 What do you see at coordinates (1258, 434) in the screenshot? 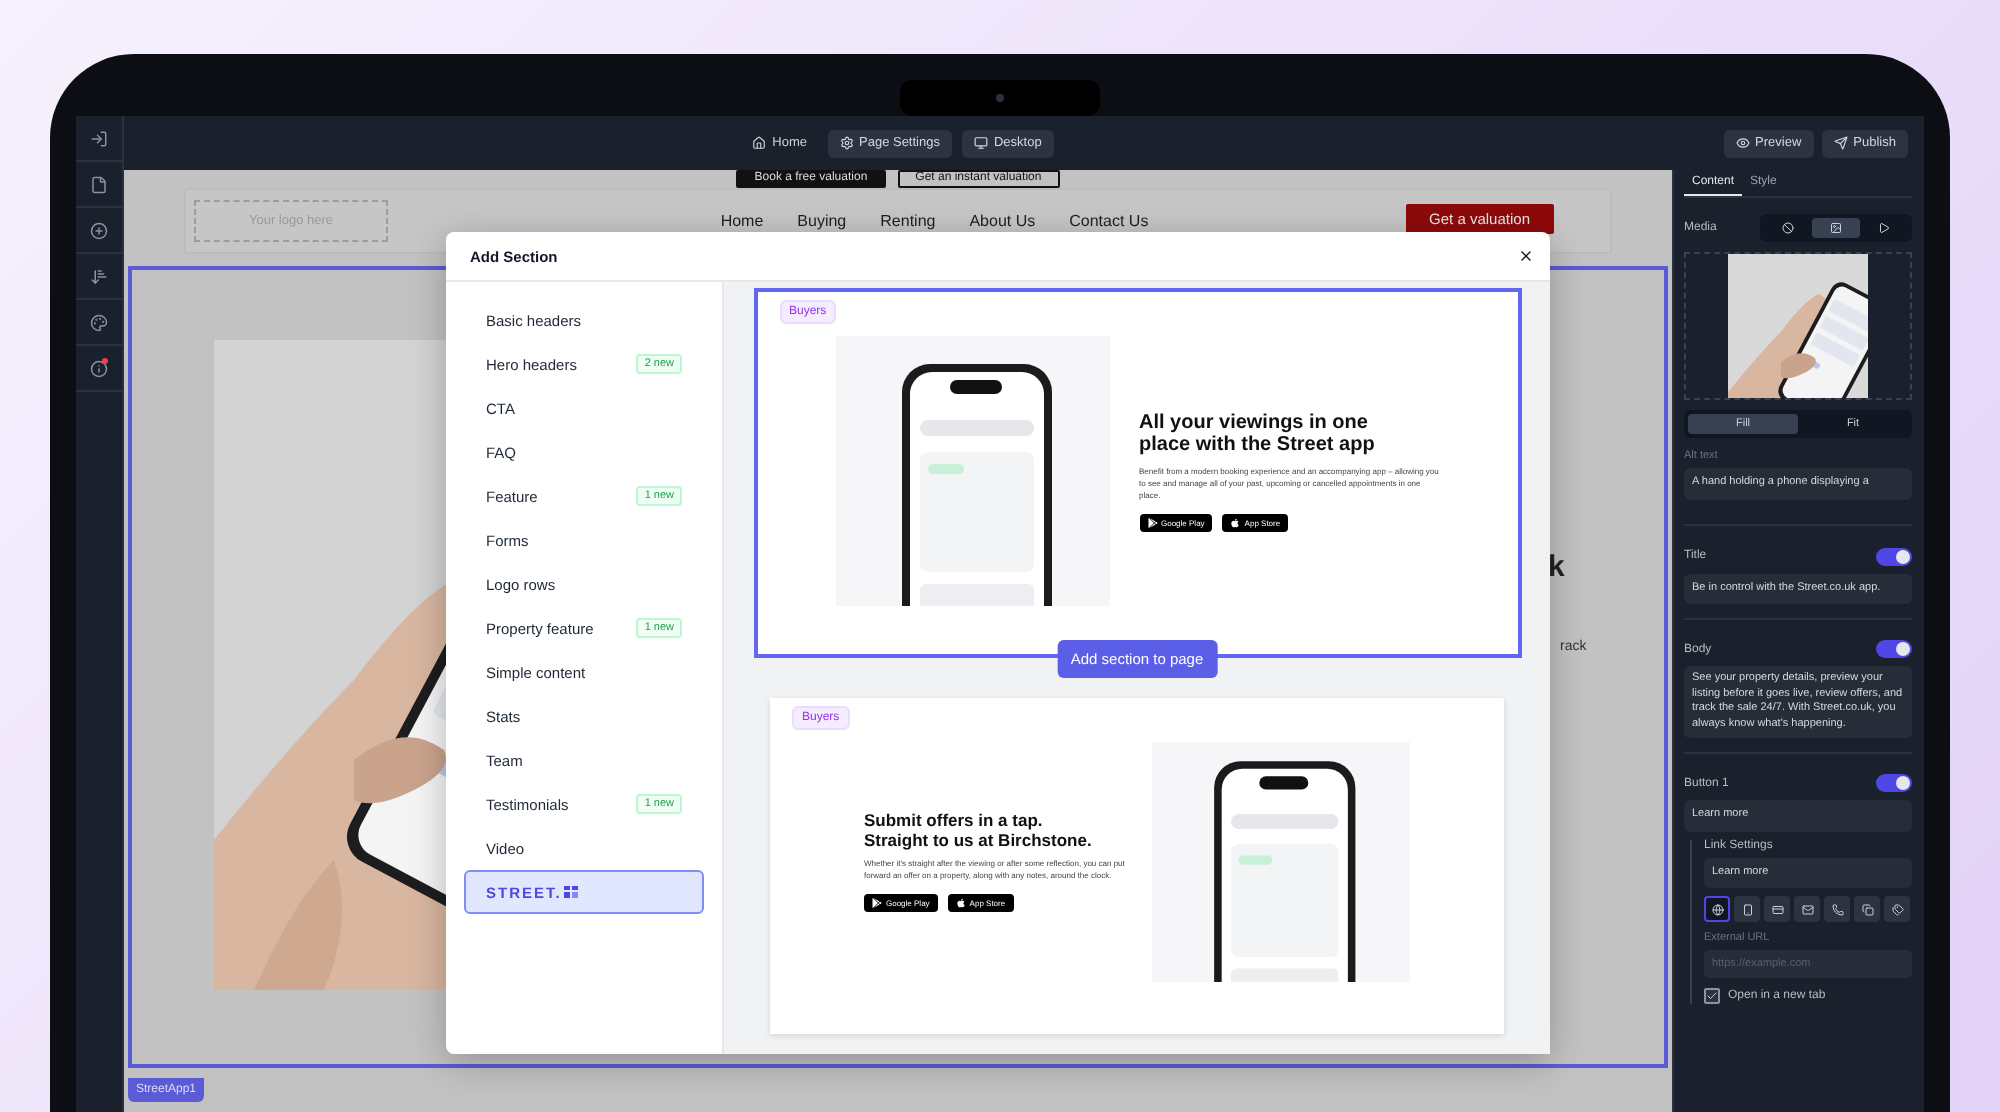
I see `section-heading: All your viewings in one place with the Street app` at bounding box center [1258, 434].